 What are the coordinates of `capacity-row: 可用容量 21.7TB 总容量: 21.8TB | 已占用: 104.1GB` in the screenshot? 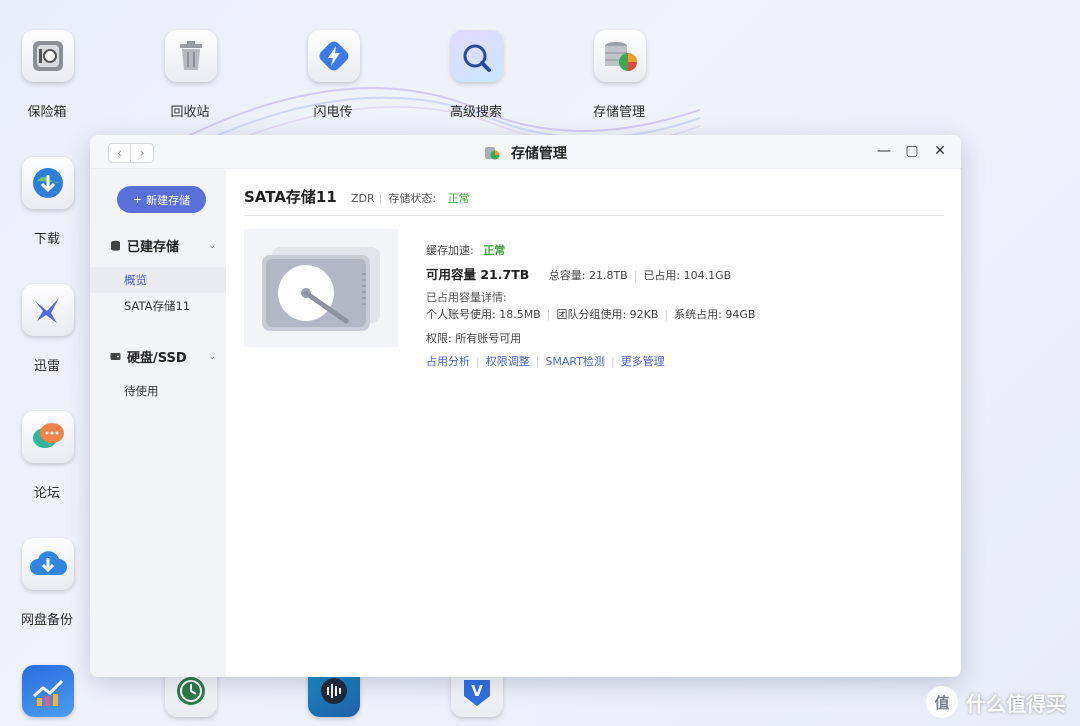 It's located at (578, 273).